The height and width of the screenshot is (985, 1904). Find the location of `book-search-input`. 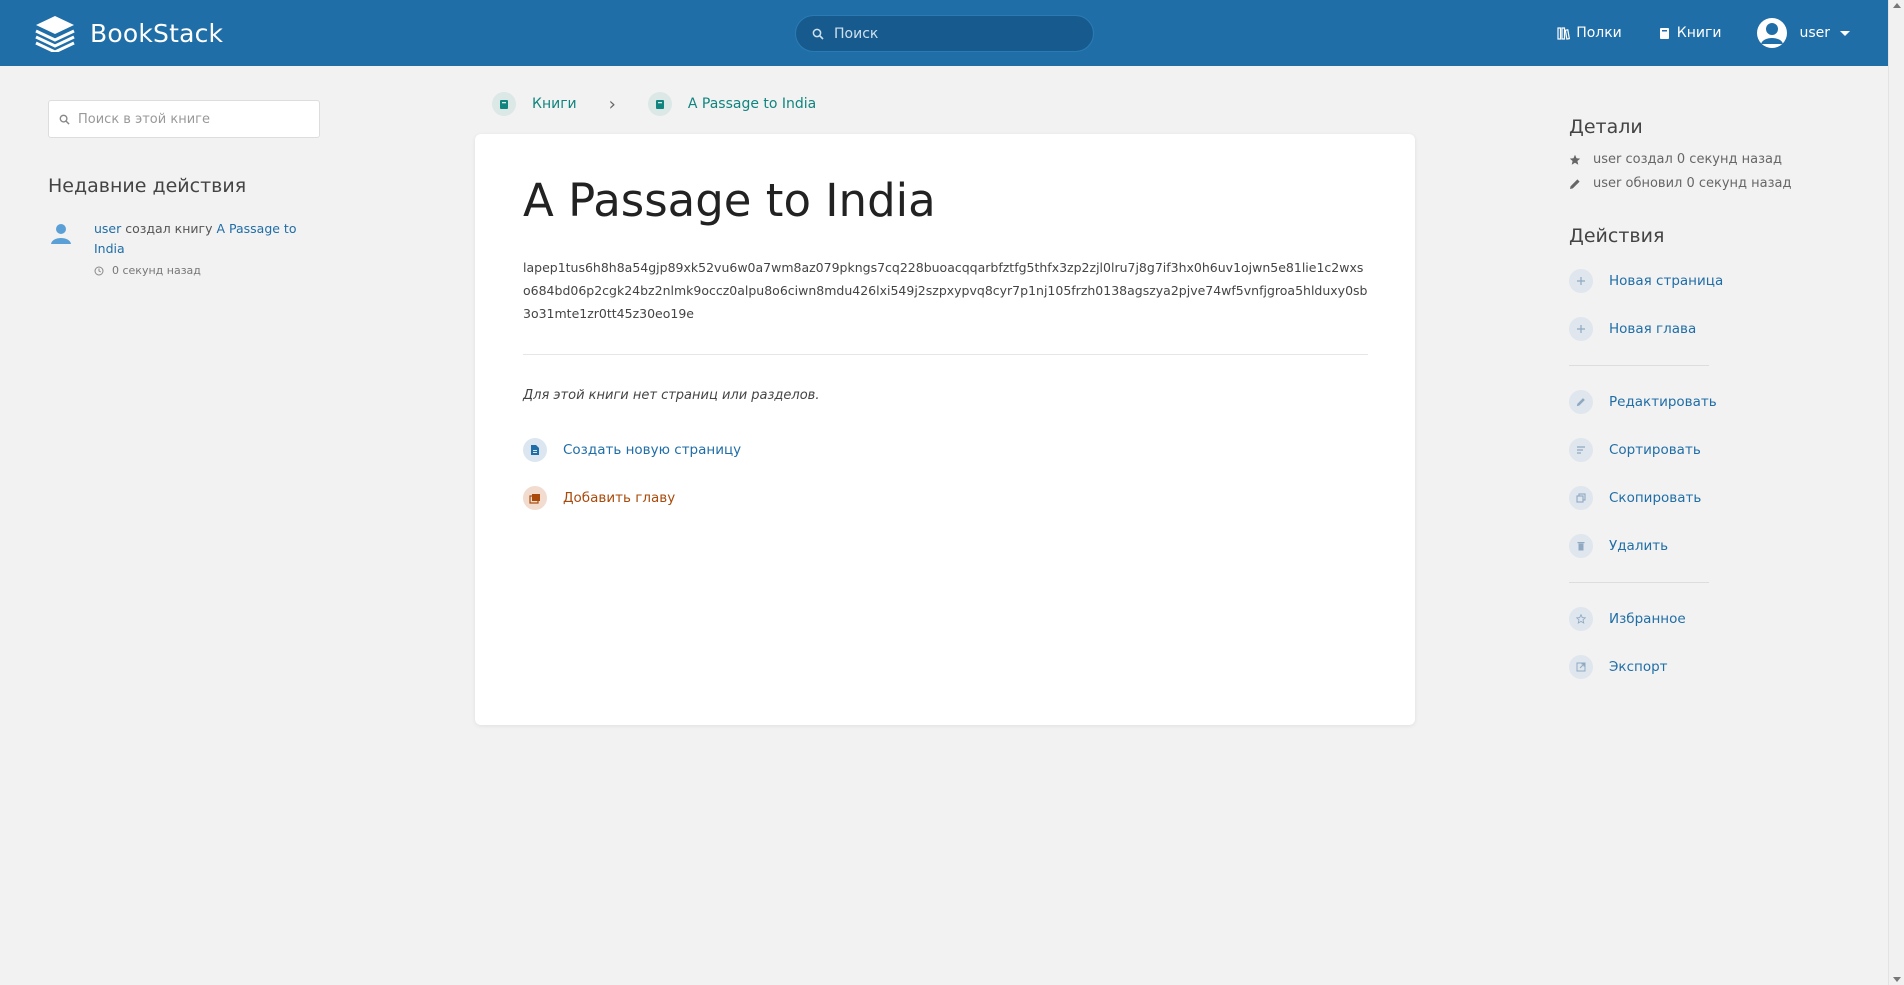

book-search-input is located at coordinates (193, 119).